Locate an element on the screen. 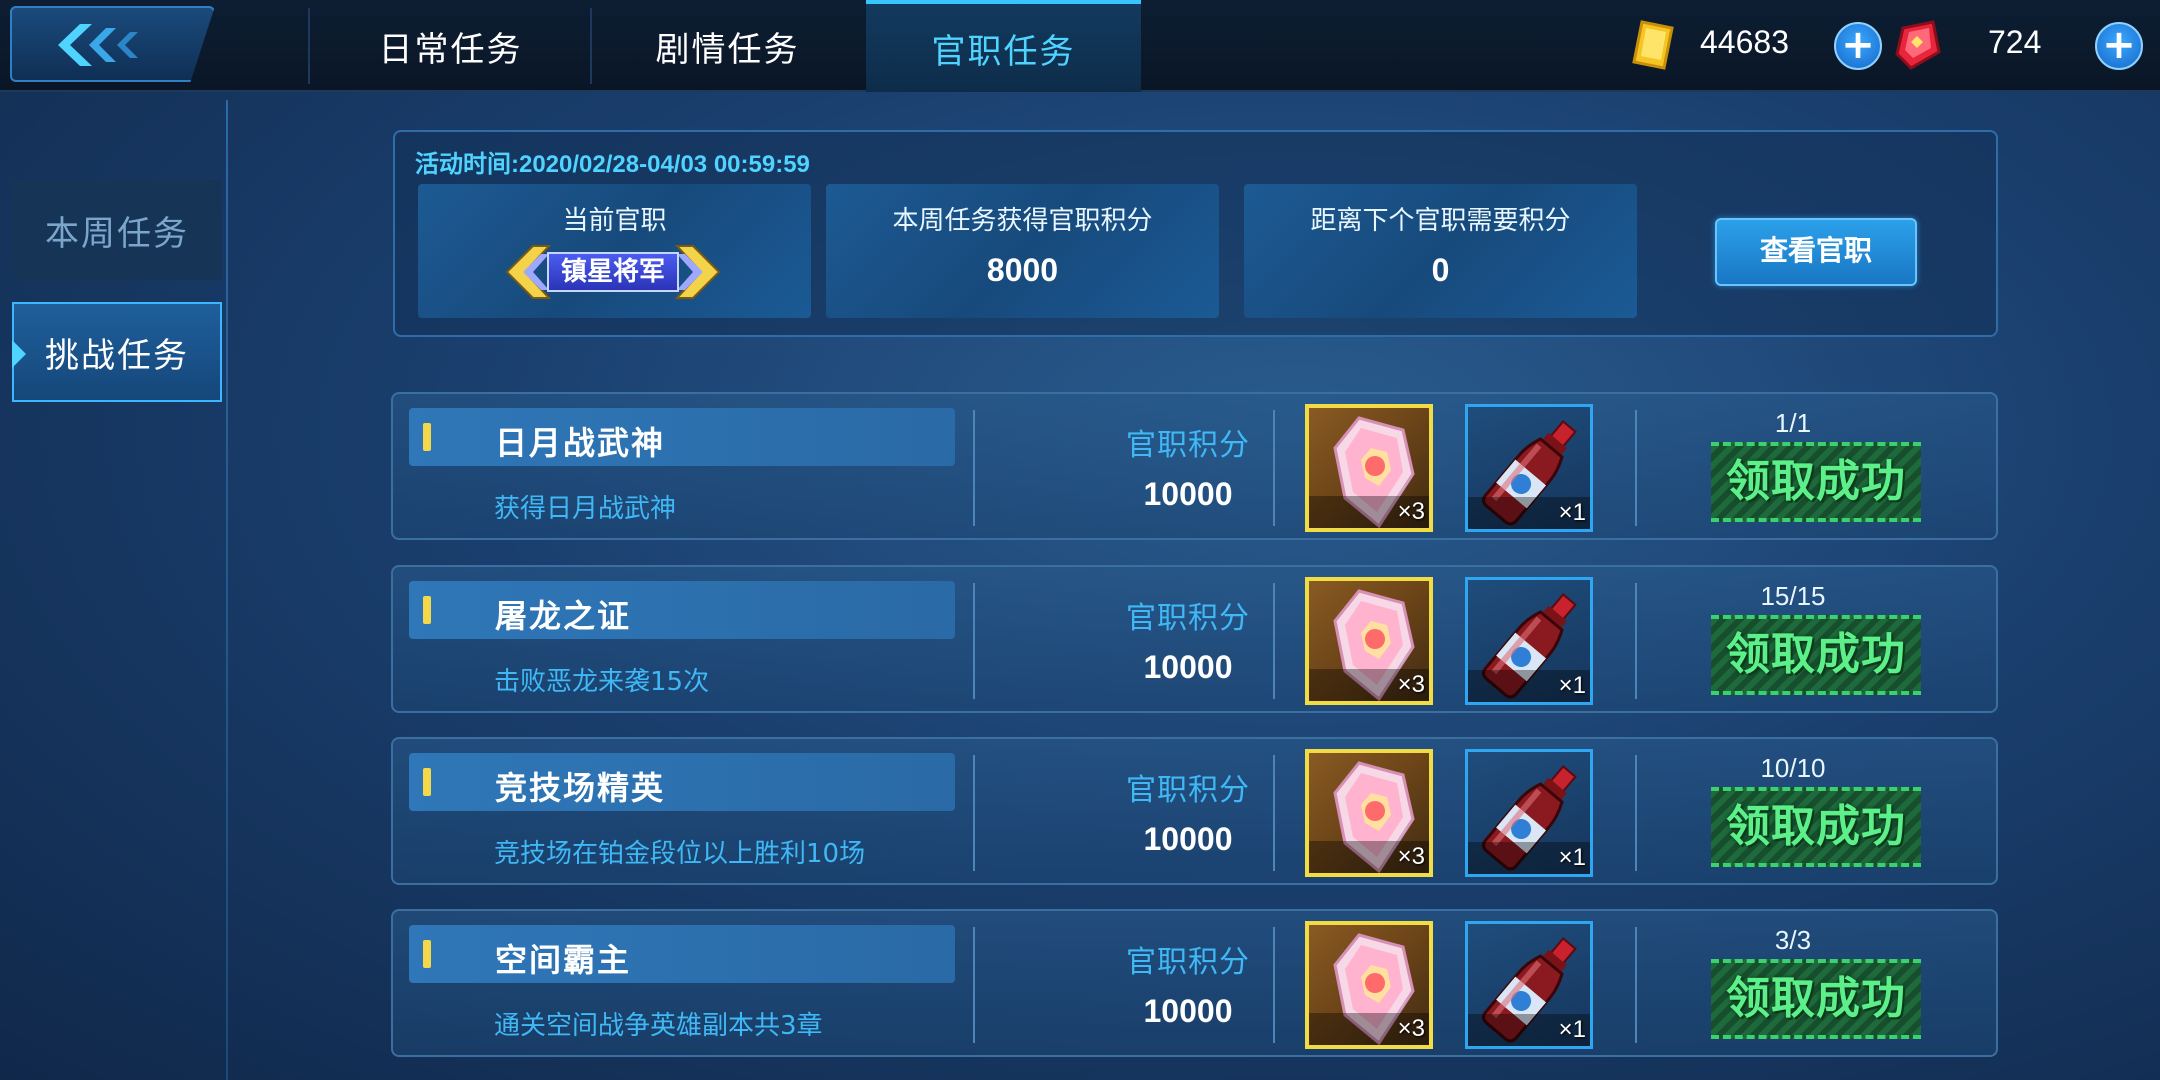 The image size is (2160, 1080). rank-badge: 镇星将军 is located at coordinates (613, 272).